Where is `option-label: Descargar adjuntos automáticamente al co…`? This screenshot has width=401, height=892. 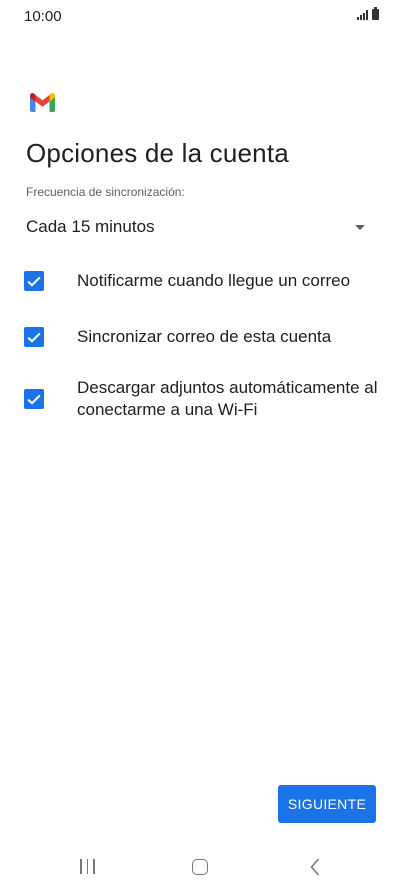 option-label: Descargar adjuntos automáticamente al co… is located at coordinates (227, 398).